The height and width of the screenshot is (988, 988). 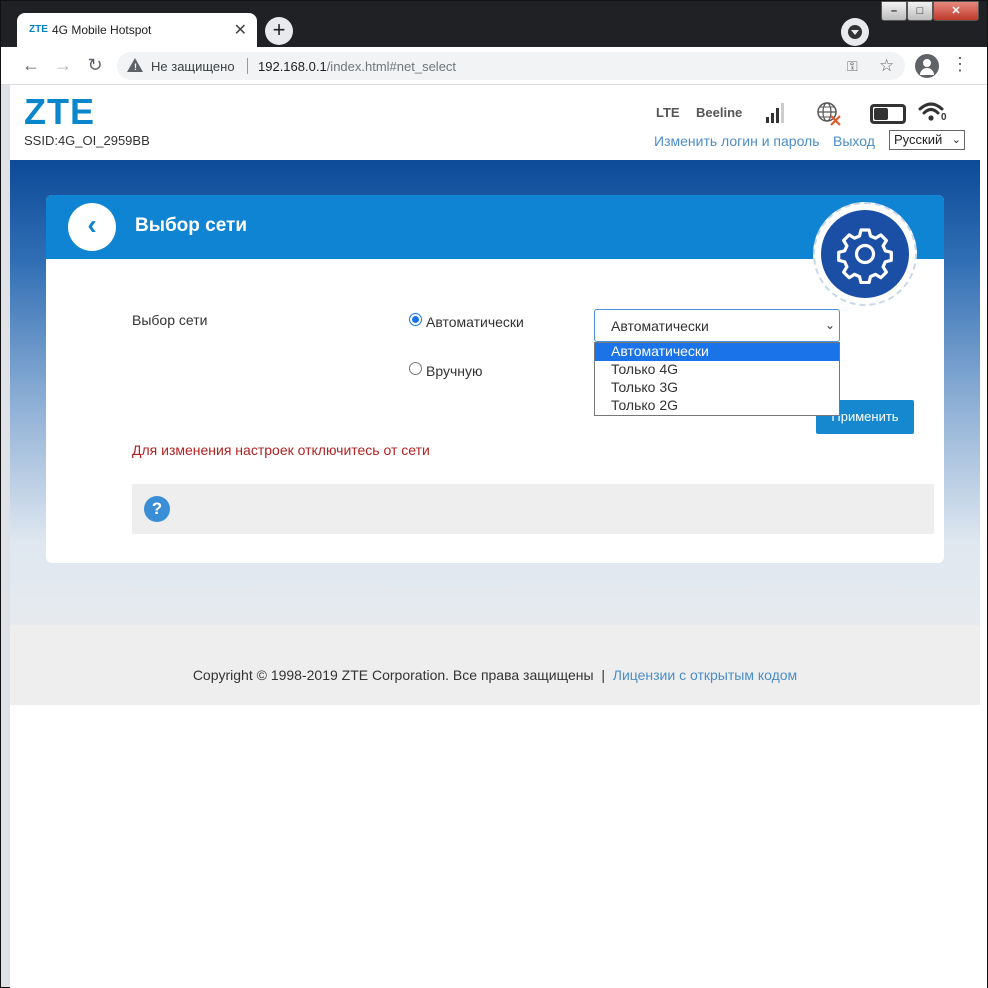 What do you see at coordinates (454, 371) in the screenshot?
I see `radio-manual-label: Вручную` at bounding box center [454, 371].